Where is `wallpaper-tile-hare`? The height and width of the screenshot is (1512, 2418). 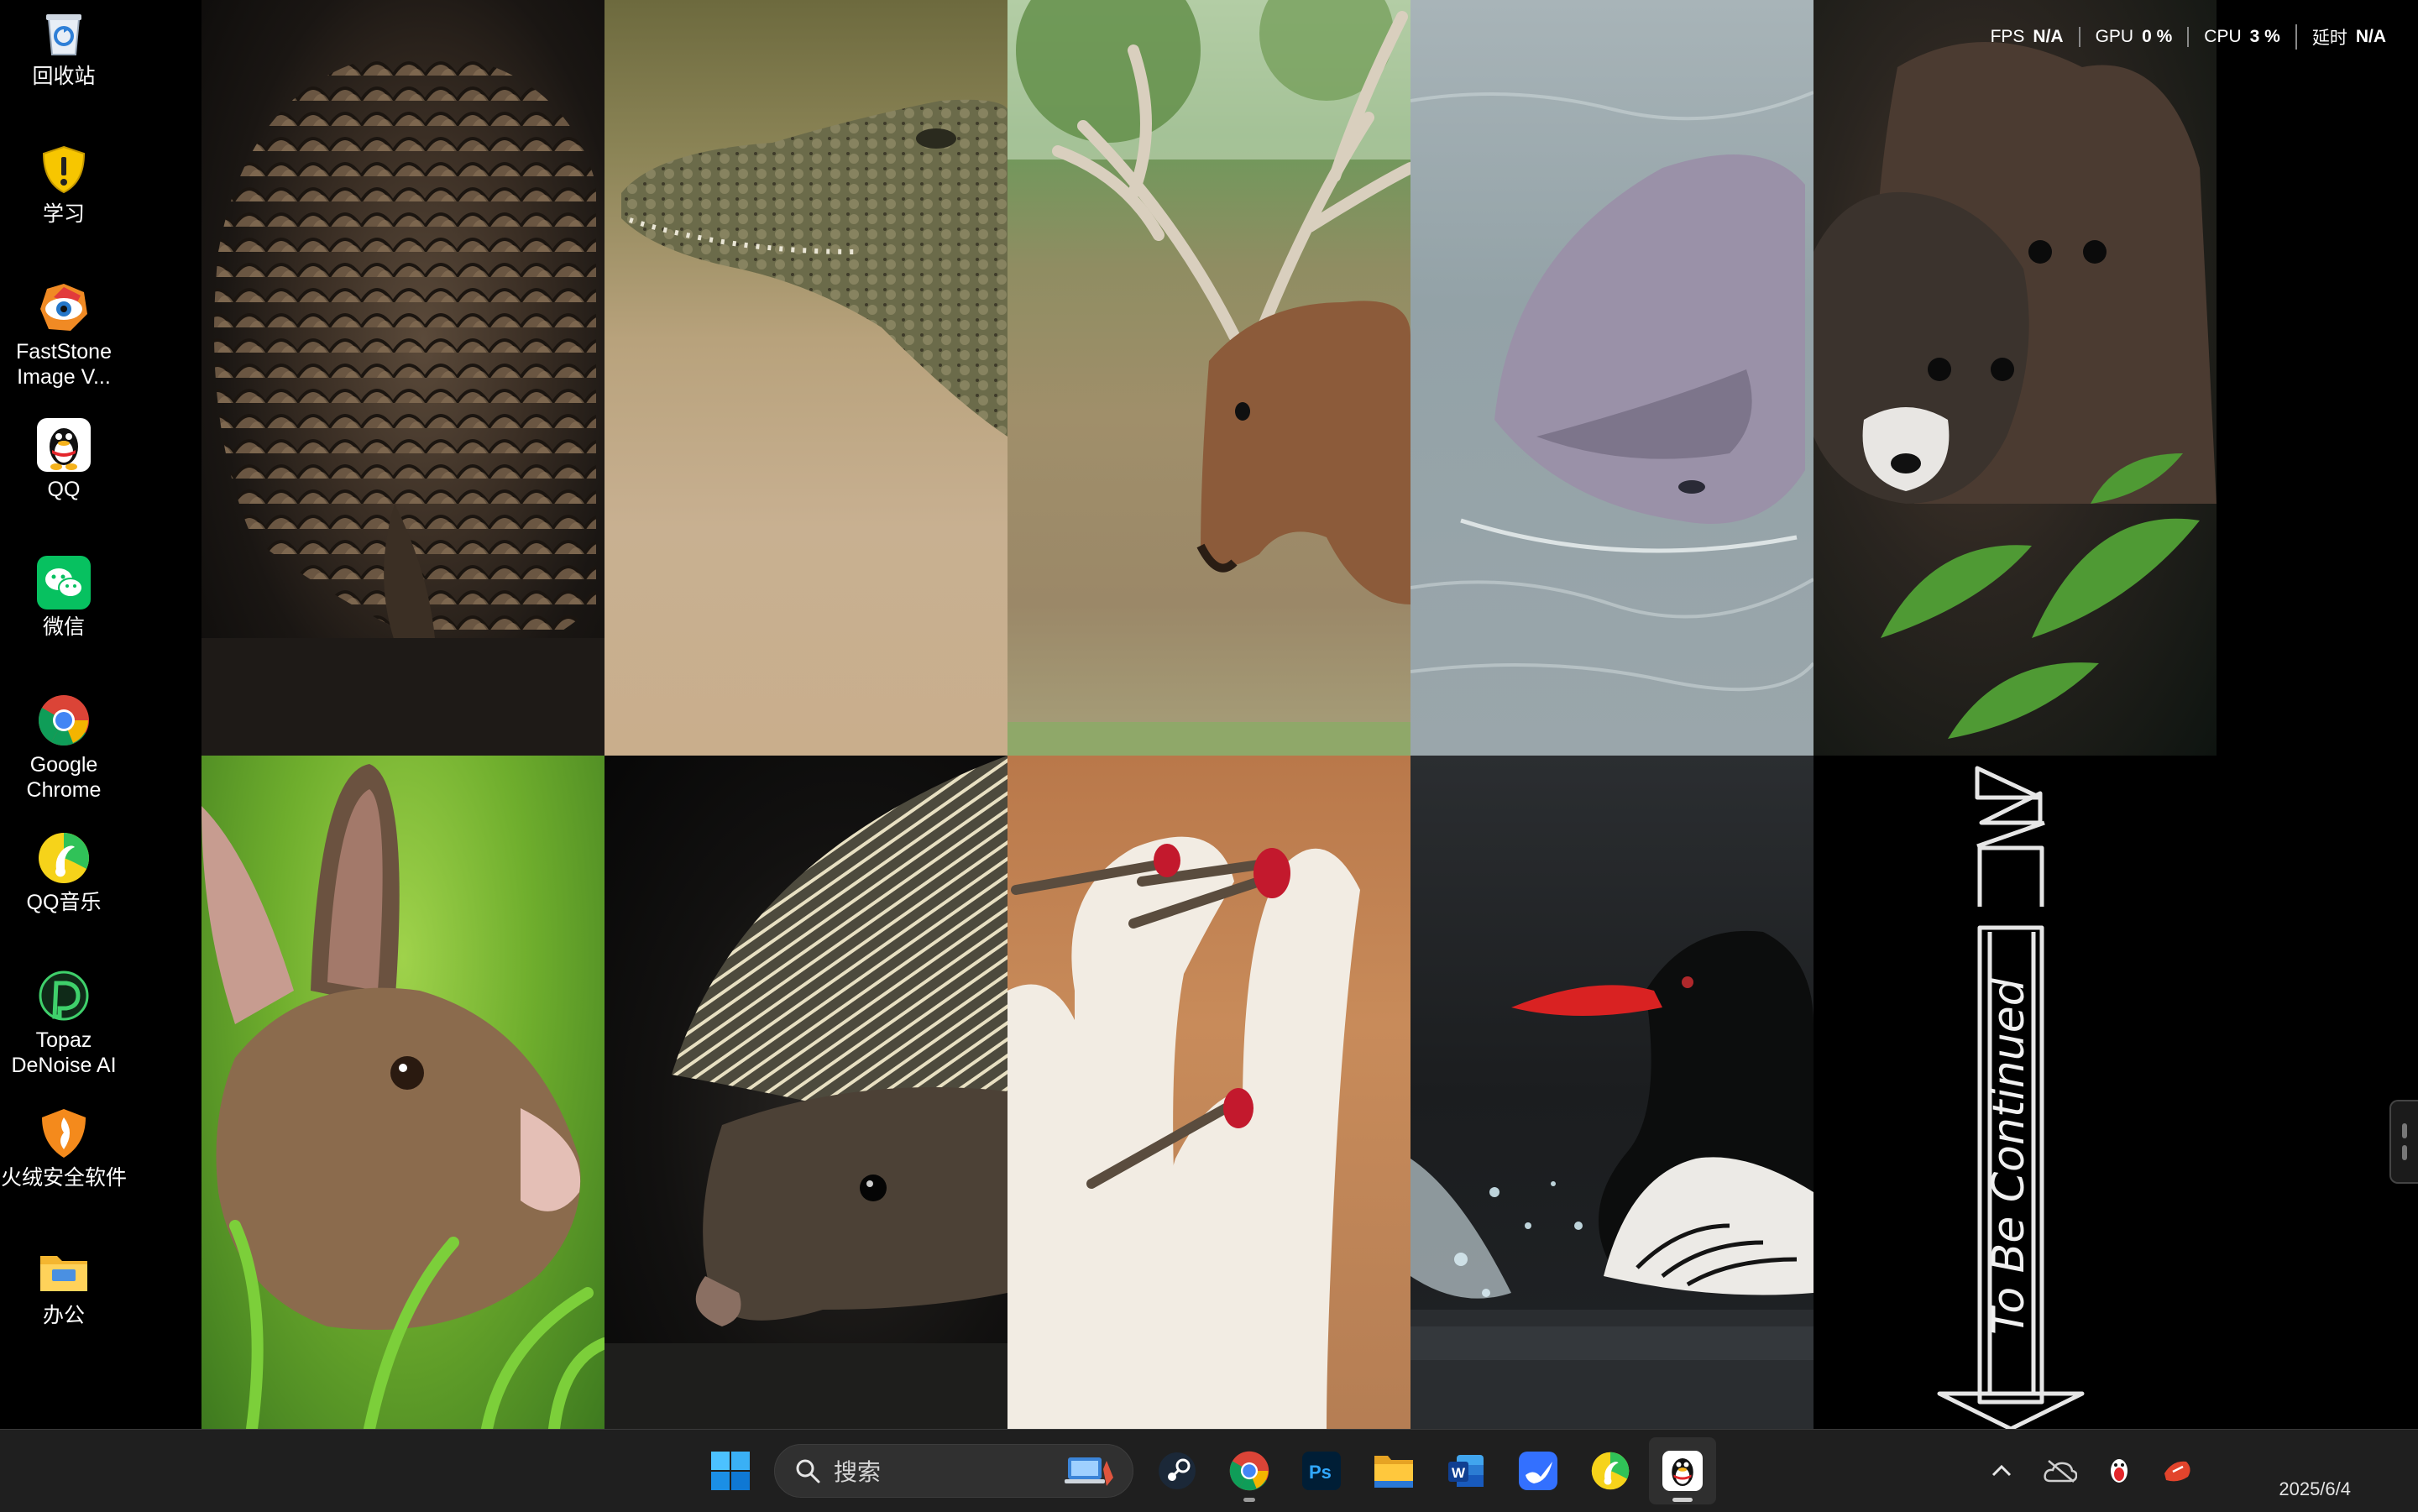
wallpaper-tile-hare is located at coordinates (403, 1092).